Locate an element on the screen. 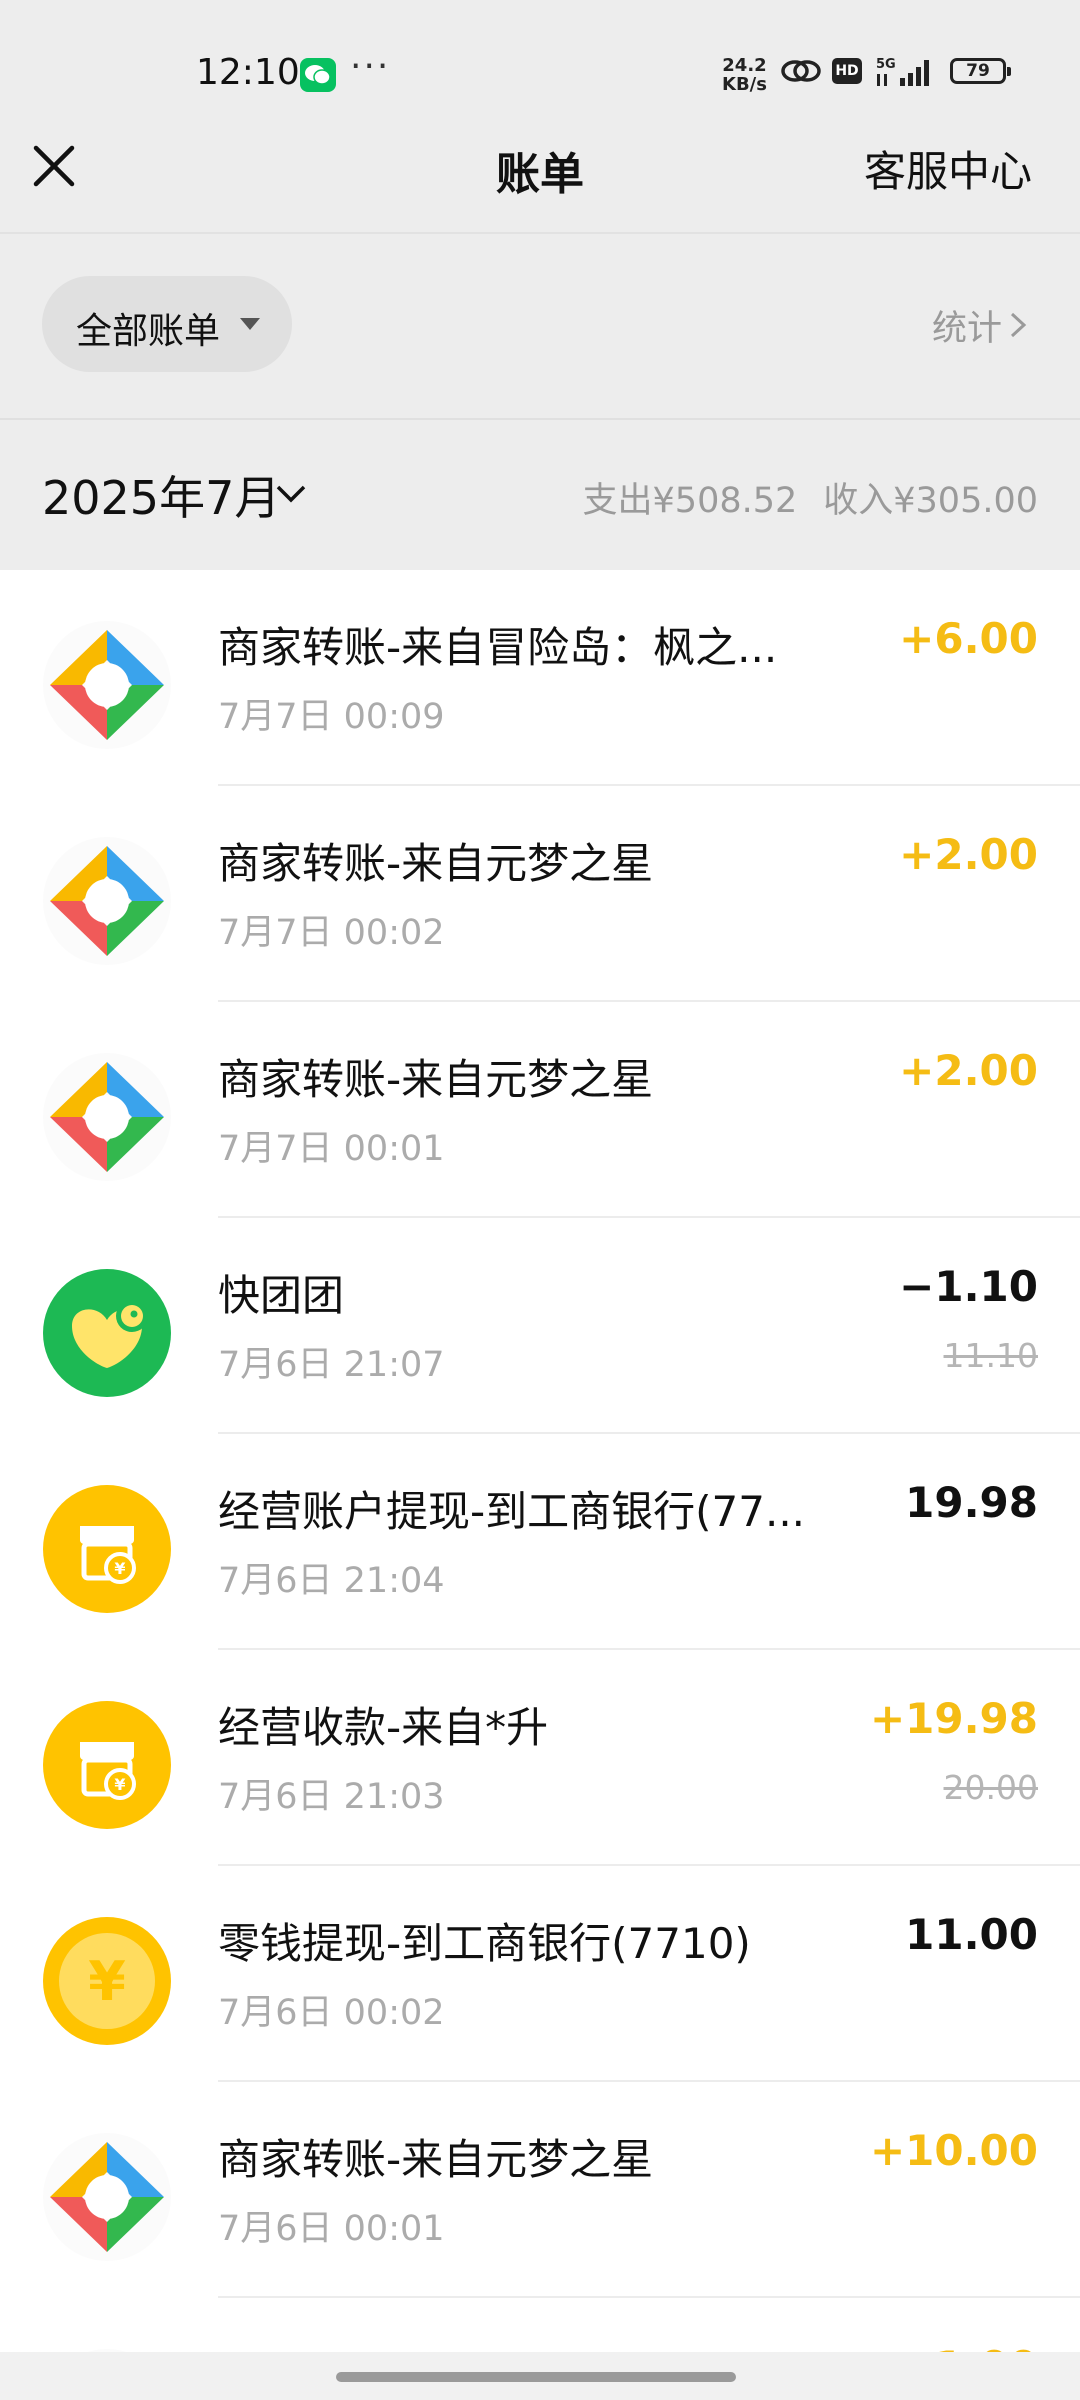  expense-total: 支出¥508.52 is located at coordinates (690, 501).